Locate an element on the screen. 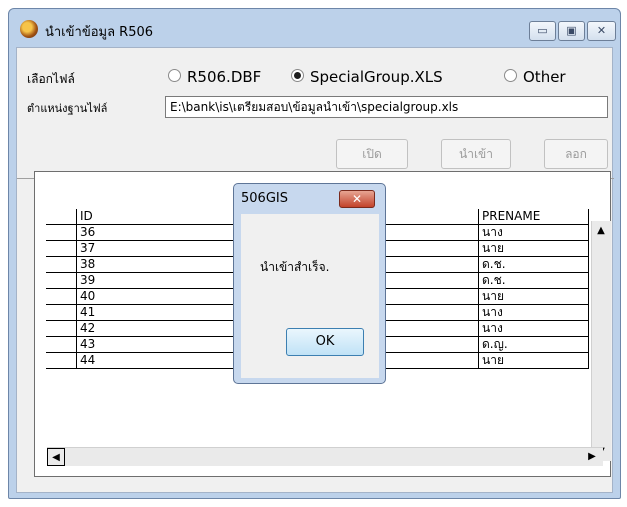 Image resolution: width=627 pixels, height=507 pixels. radio-other: Other is located at coordinates (535, 77).